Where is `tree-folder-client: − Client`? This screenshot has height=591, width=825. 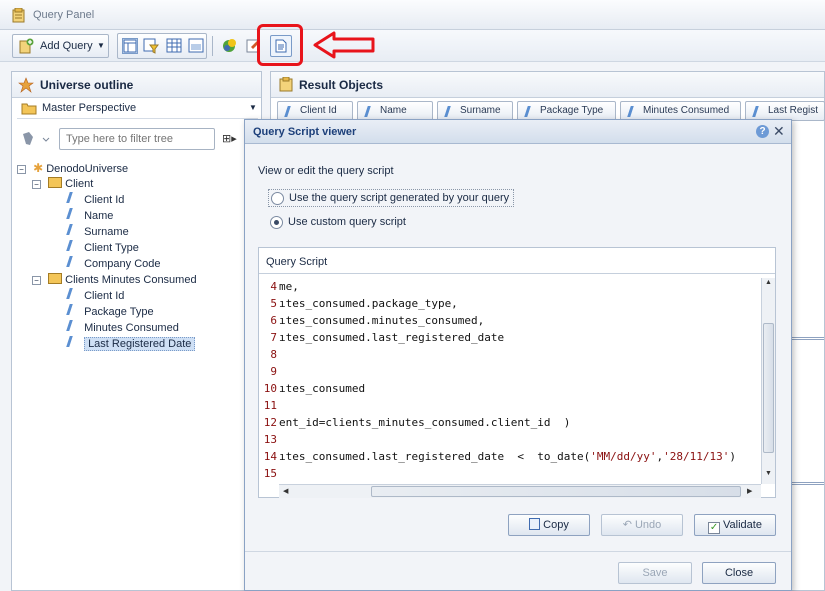
tree-folder-client: − Client is located at coordinates (62, 184).